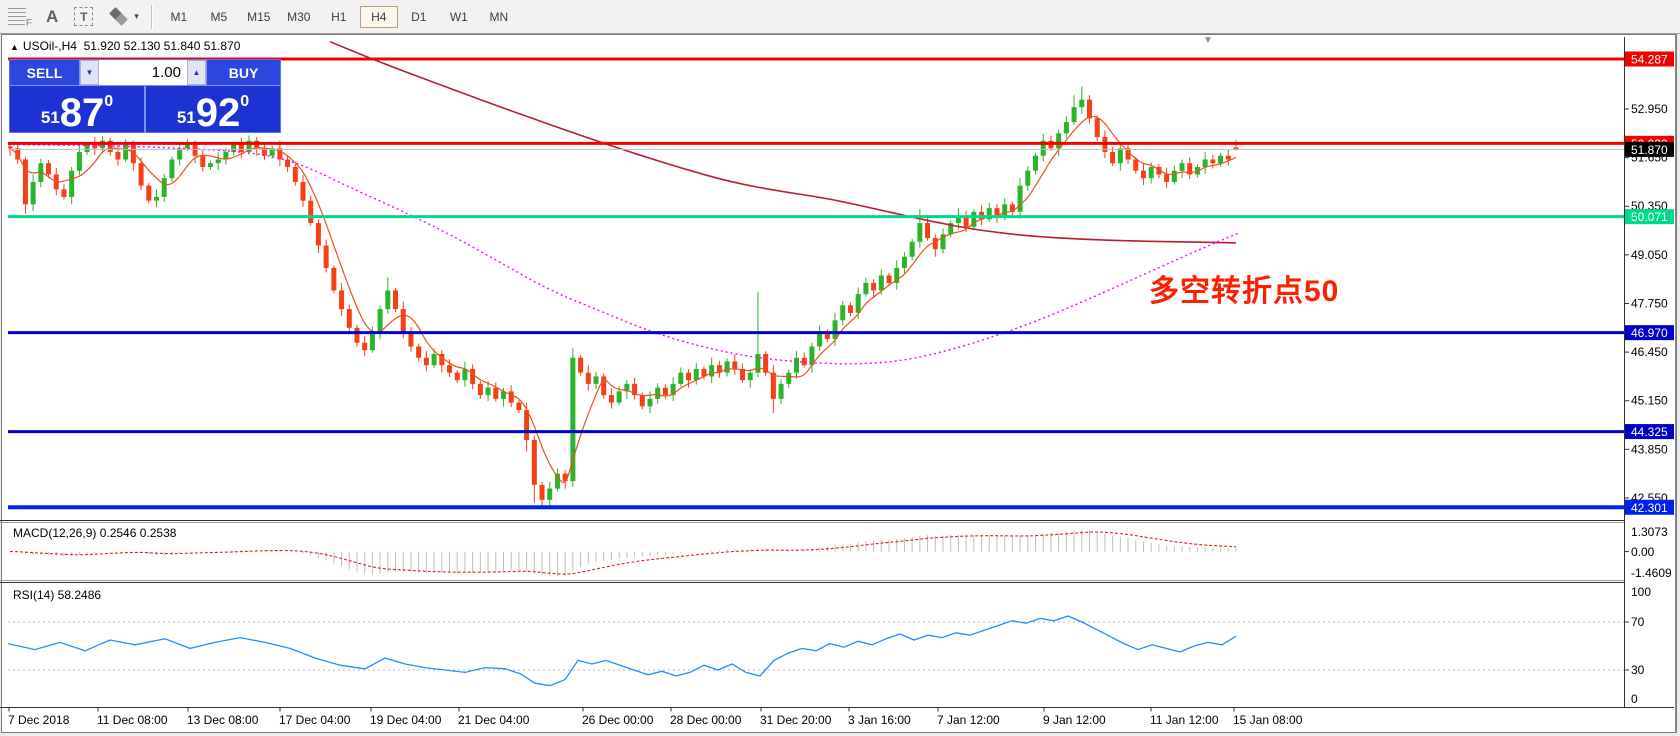  What do you see at coordinates (95, 533) in the screenshot?
I see `macd-indicator-label: MACD(12,26,9) 0.2546 0.2538` at bounding box center [95, 533].